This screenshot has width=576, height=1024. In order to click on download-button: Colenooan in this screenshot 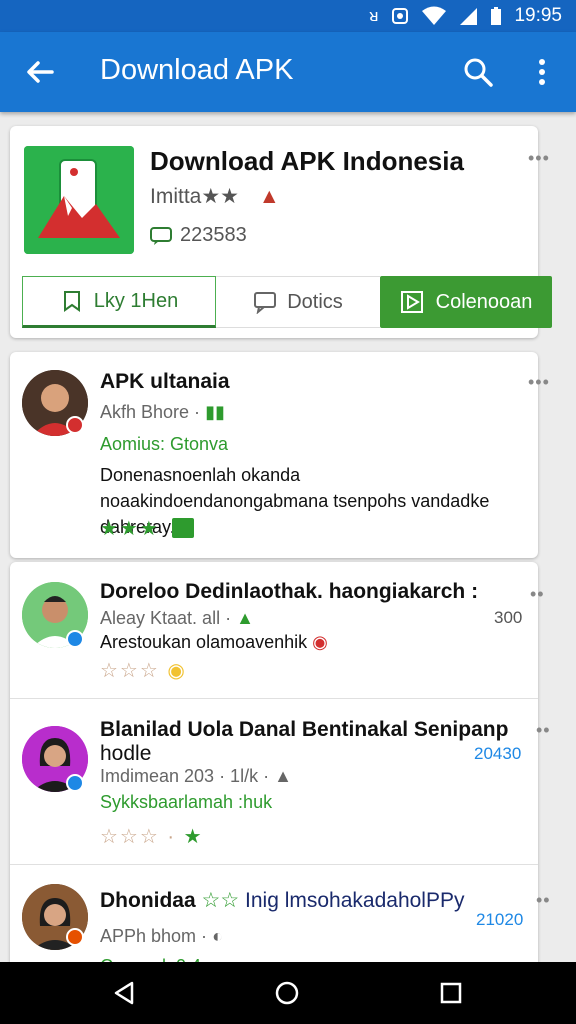, I will do `click(466, 302)`.